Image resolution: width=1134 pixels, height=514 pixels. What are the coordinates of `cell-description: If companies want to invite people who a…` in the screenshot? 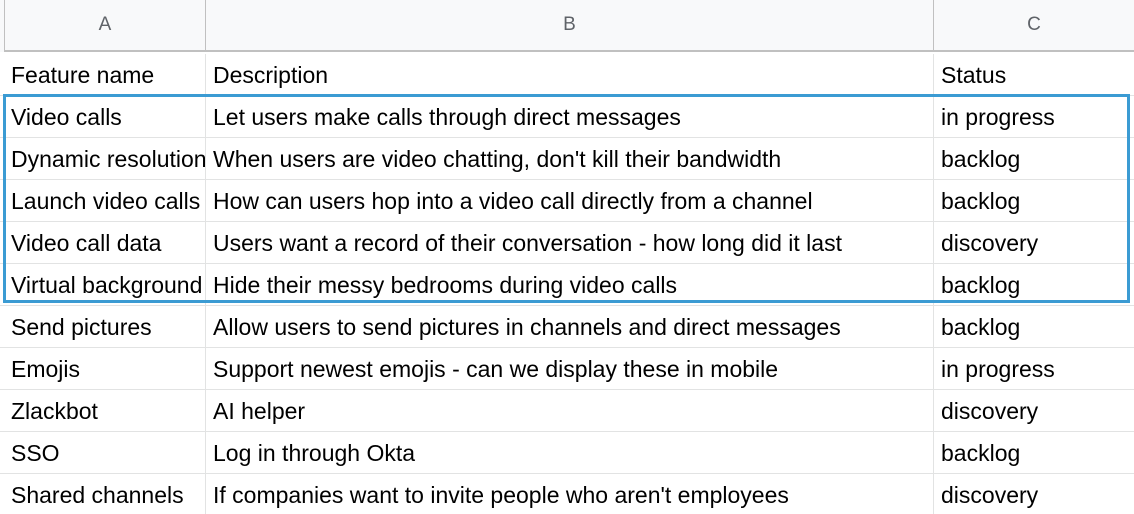 It's located at (570, 494).